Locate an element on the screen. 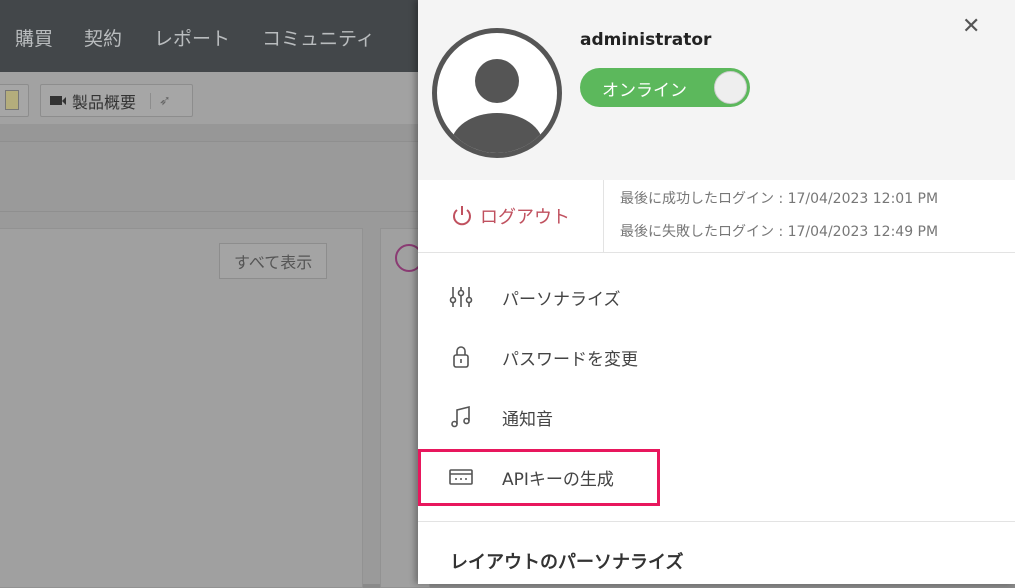 The width and height of the screenshot is (1015, 588). nav-purchase: 購買 is located at coordinates (34, 37).